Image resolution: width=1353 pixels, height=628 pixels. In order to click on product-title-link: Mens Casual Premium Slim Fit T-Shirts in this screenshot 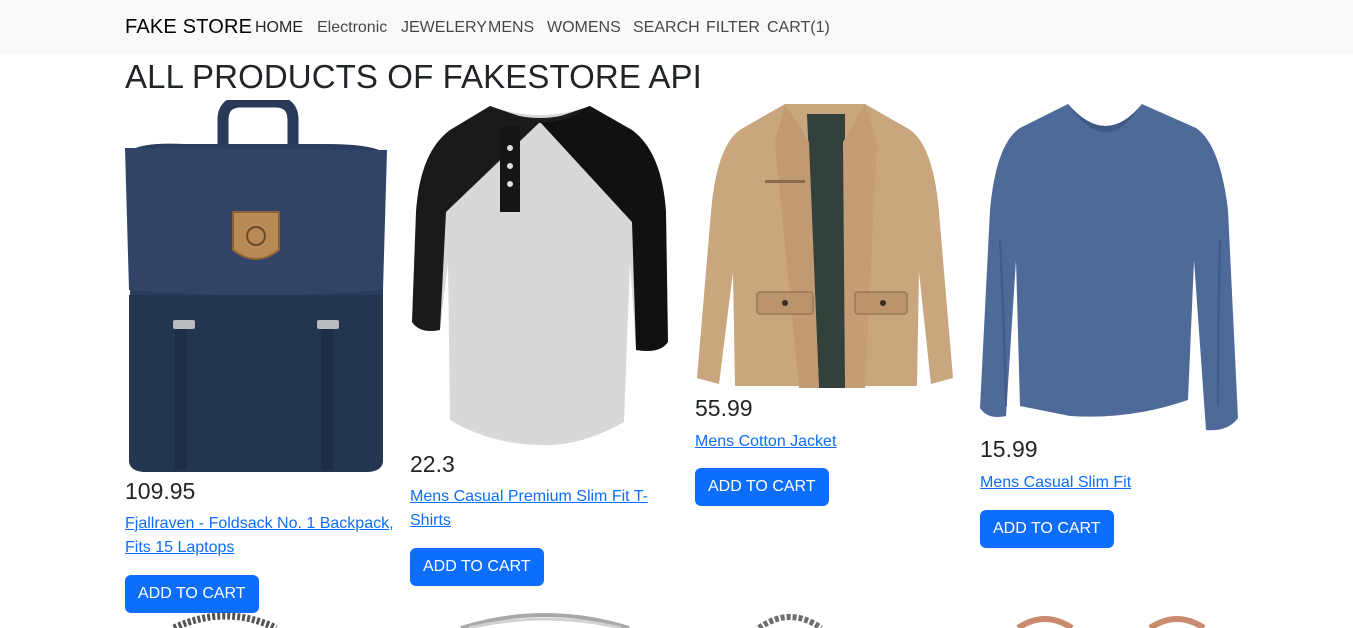, I will do `click(530, 509)`.